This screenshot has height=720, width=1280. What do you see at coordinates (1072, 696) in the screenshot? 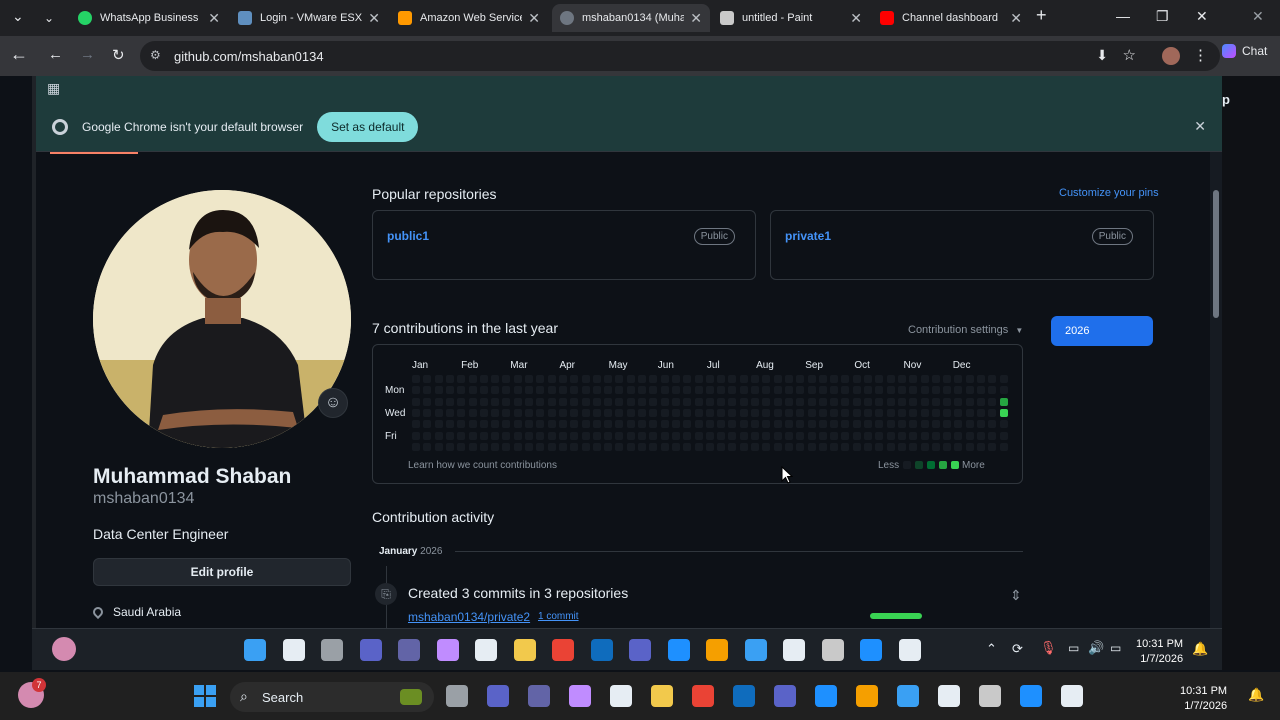
I see `snipping-app-icon` at bounding box center [1072, 696].